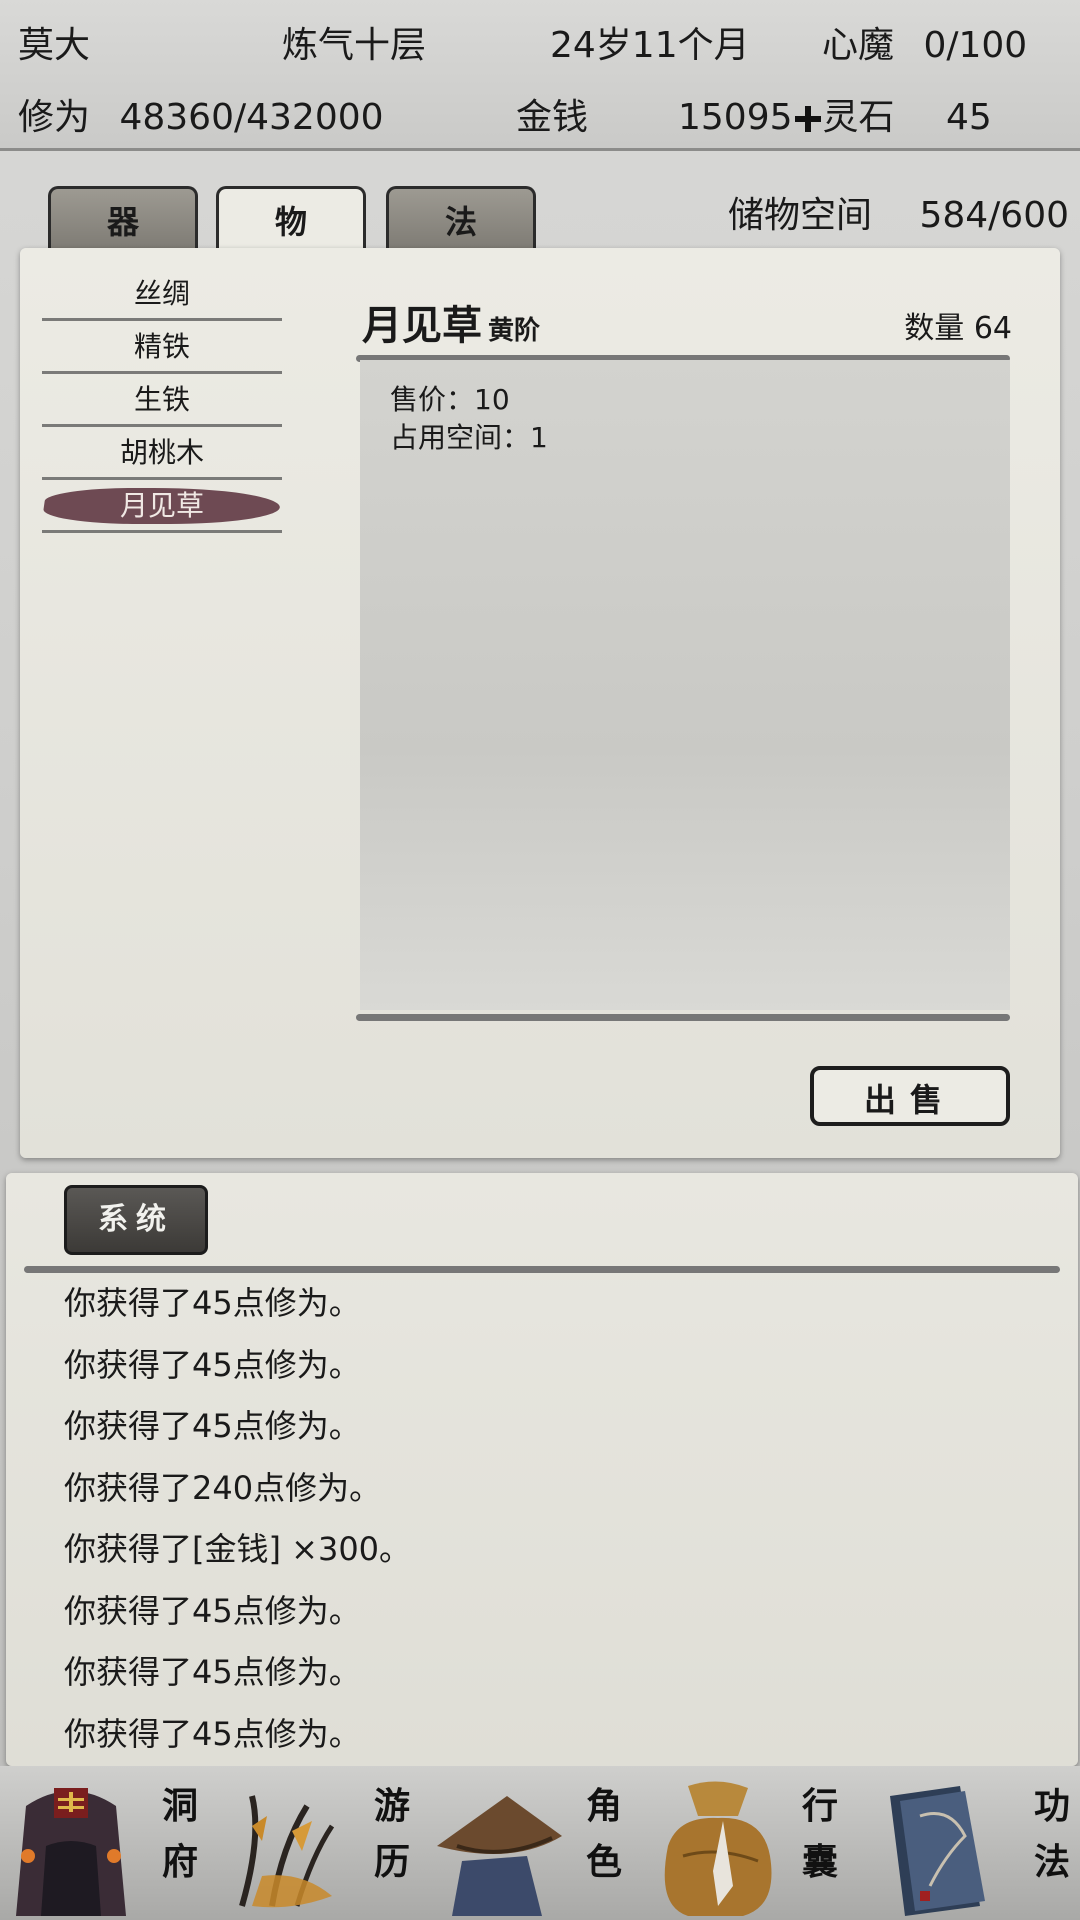  Describe the element at coordinates (994, 215) in the screenshot. I see `storage-value: 584/600` at that location.